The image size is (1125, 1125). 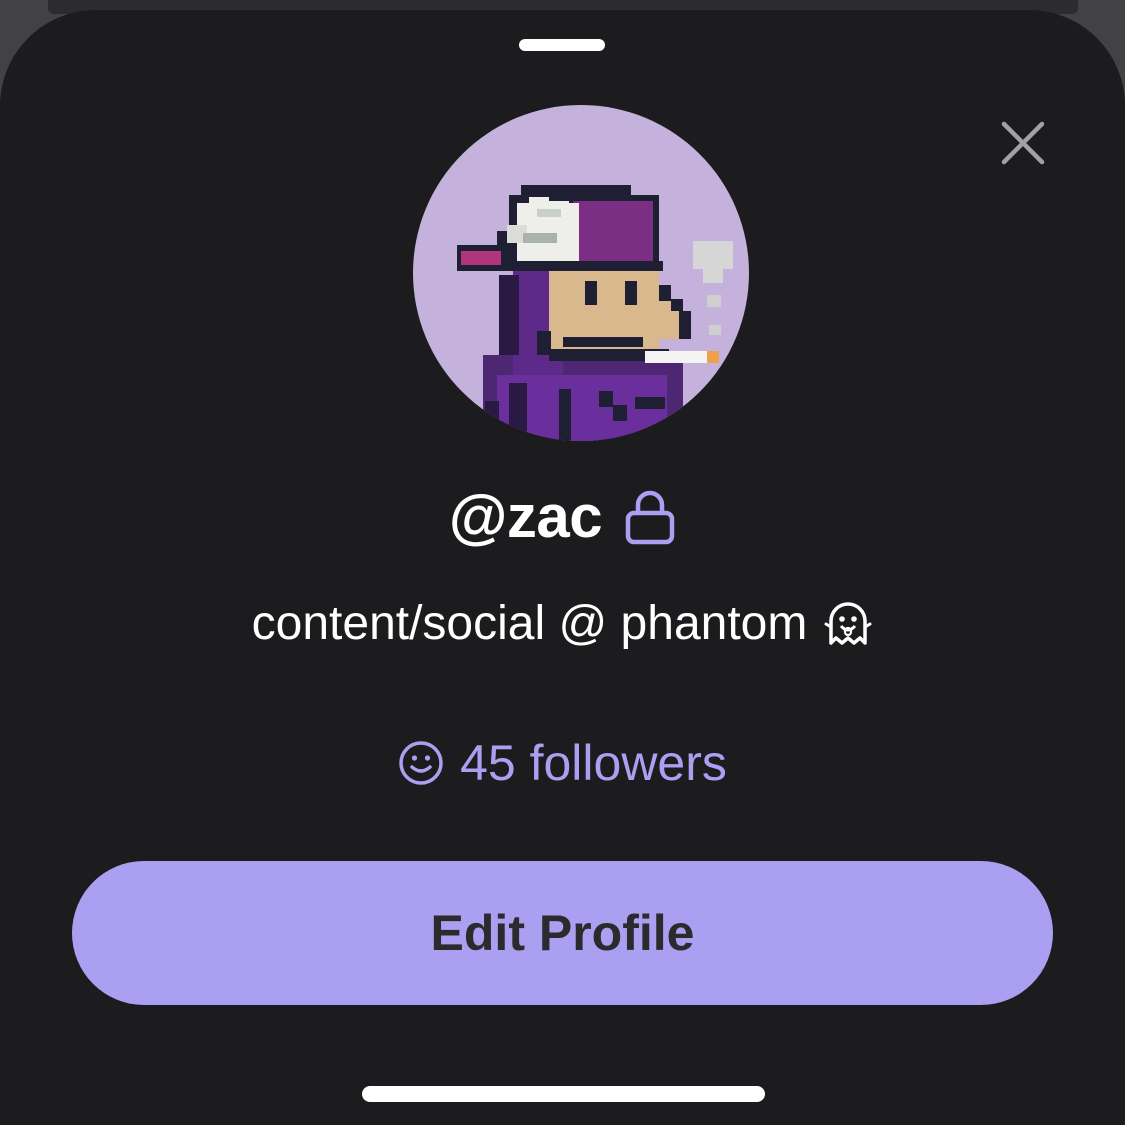 I want to click on avatar, so click(x=581, y=273).